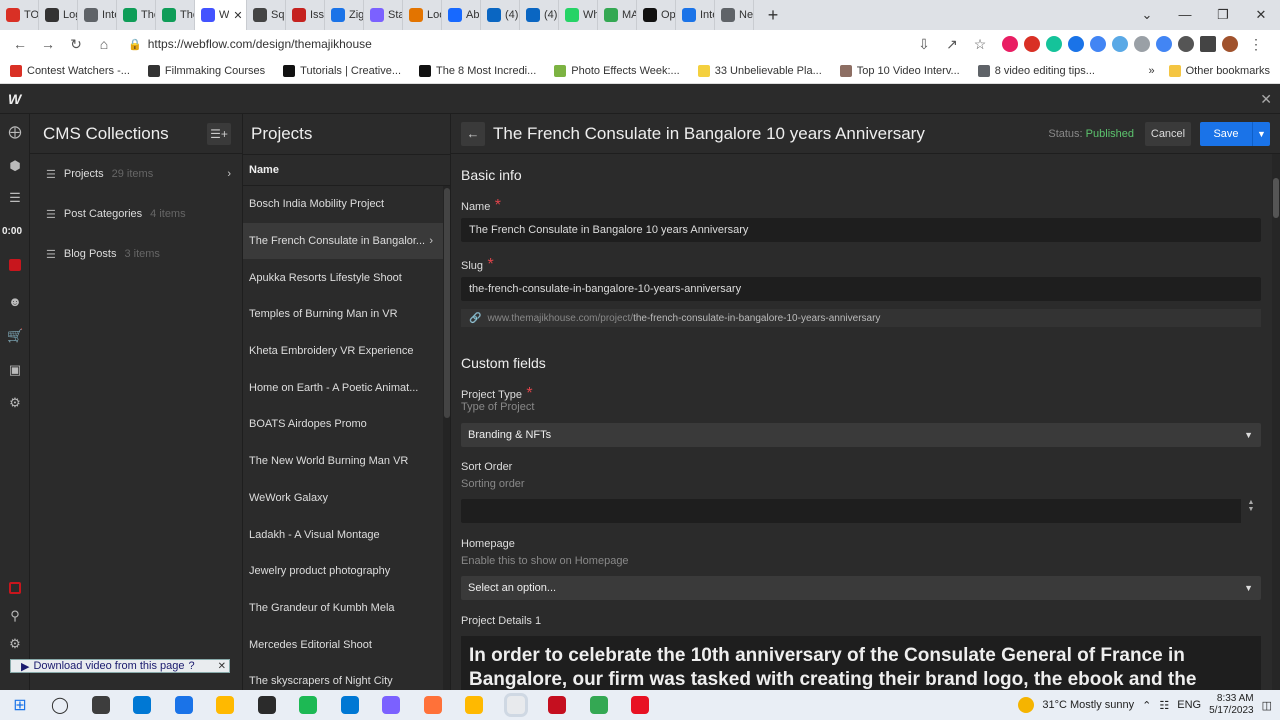 The height and width of the screenshot is (720, 1280). I want to click on other-bookmarks-folder: Other bookmarks, so click(1219, 70).